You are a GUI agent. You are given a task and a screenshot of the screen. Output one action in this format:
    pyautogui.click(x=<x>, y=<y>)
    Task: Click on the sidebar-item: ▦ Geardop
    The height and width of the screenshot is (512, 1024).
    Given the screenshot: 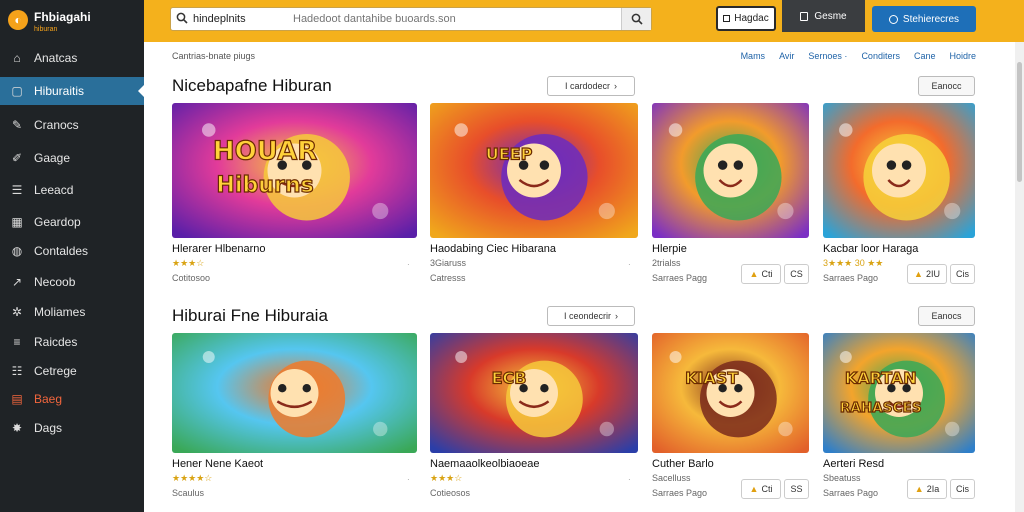 What is the action you would take?
    pyautogui.click(x=72, y=222)
    